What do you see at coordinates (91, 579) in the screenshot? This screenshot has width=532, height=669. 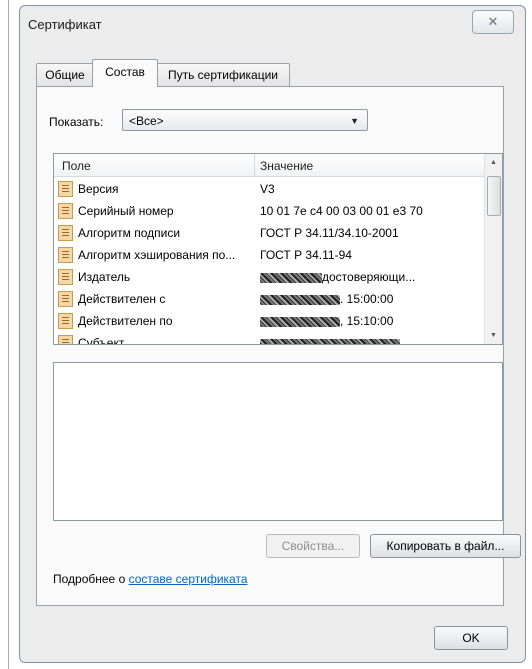 I see `more-info-prefix: Подробнее о` at bounding box center [91, 579].